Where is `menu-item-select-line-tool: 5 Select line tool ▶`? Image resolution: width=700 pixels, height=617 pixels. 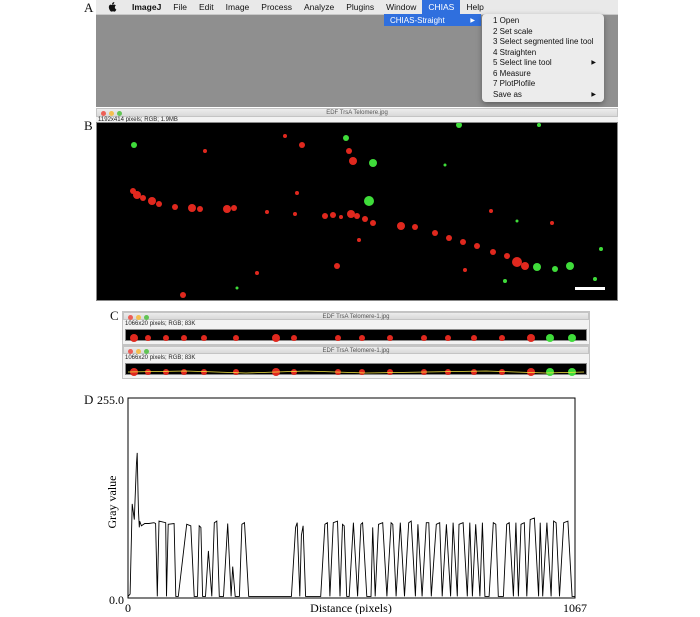
menu-item-select-line-tool: 5 Select line tool ▶ is located at coordinates (543, 63).